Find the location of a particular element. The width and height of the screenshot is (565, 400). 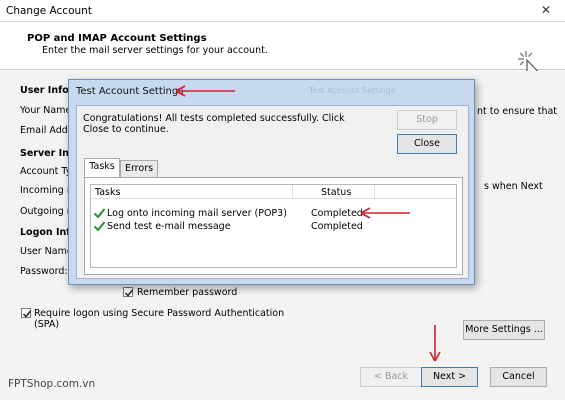

column-status: Status is located at coordinates (336, 192).